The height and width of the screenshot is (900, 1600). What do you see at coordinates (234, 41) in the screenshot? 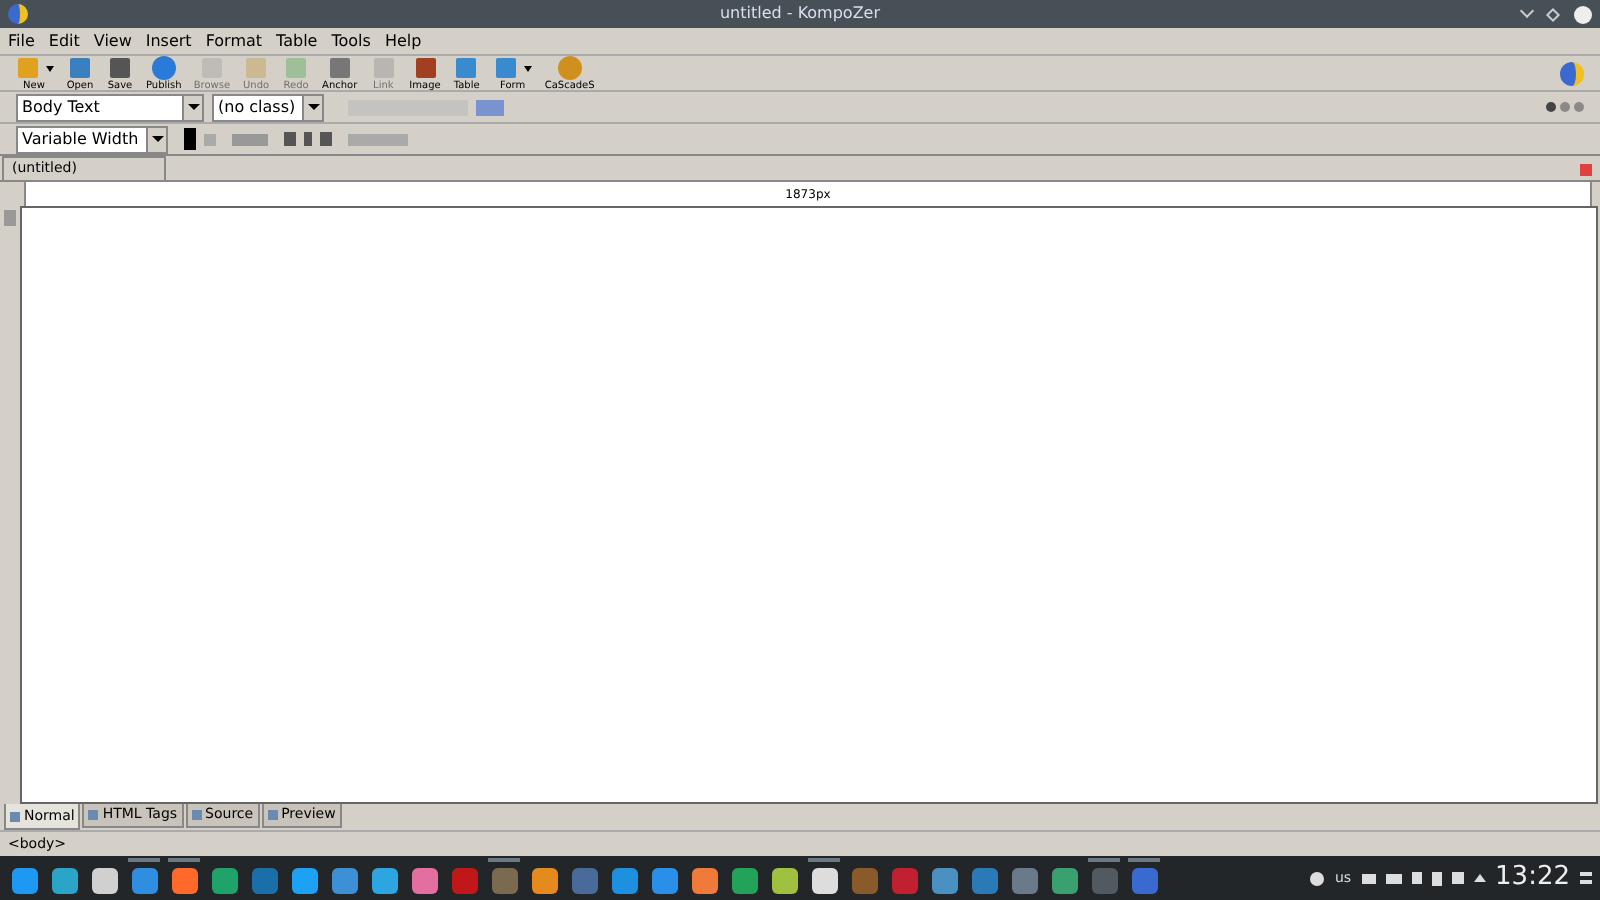
I see `menu-item: Format` at bounding box center [234, 41].